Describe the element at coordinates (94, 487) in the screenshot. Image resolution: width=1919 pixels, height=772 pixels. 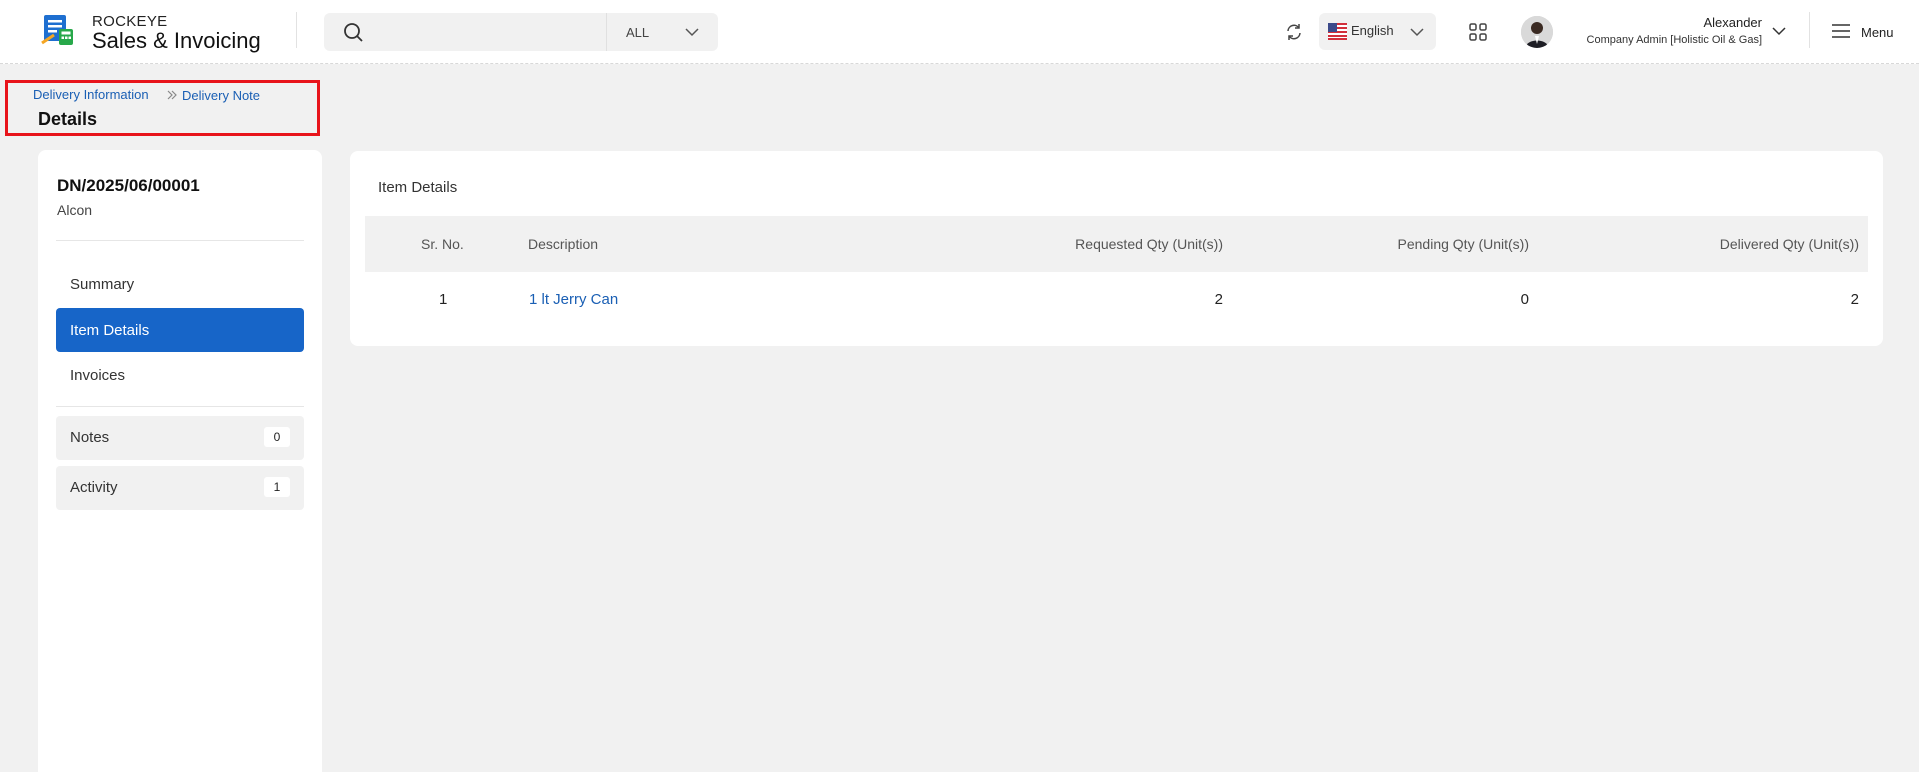
I see `sidebar-item-label: Activity` at that location.